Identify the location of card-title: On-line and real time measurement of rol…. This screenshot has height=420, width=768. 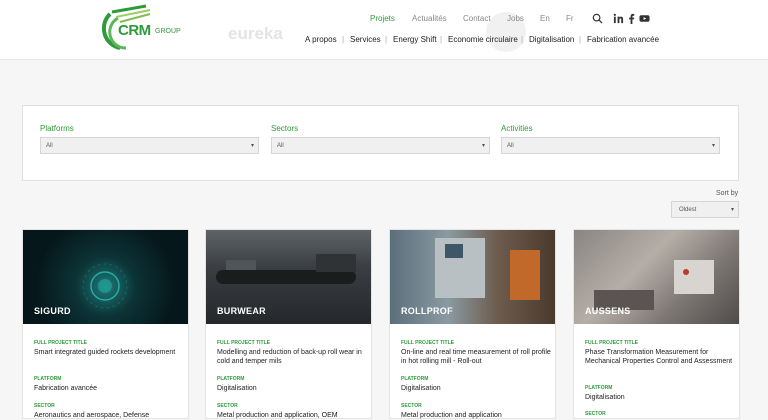
(476, 357).